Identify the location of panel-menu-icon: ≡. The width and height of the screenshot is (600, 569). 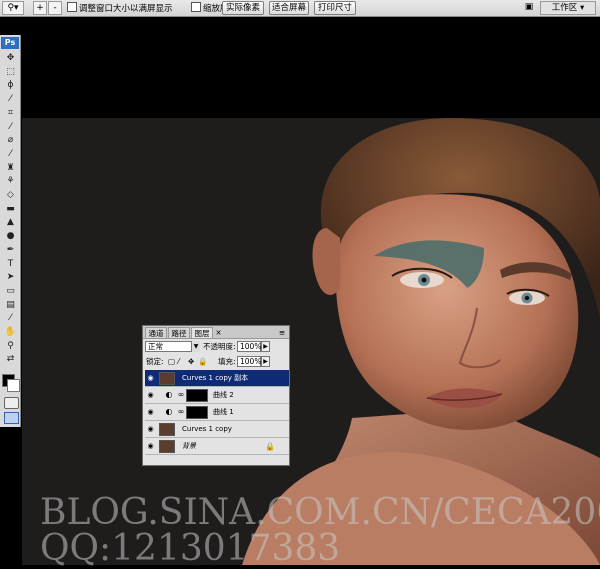
(282, 332).